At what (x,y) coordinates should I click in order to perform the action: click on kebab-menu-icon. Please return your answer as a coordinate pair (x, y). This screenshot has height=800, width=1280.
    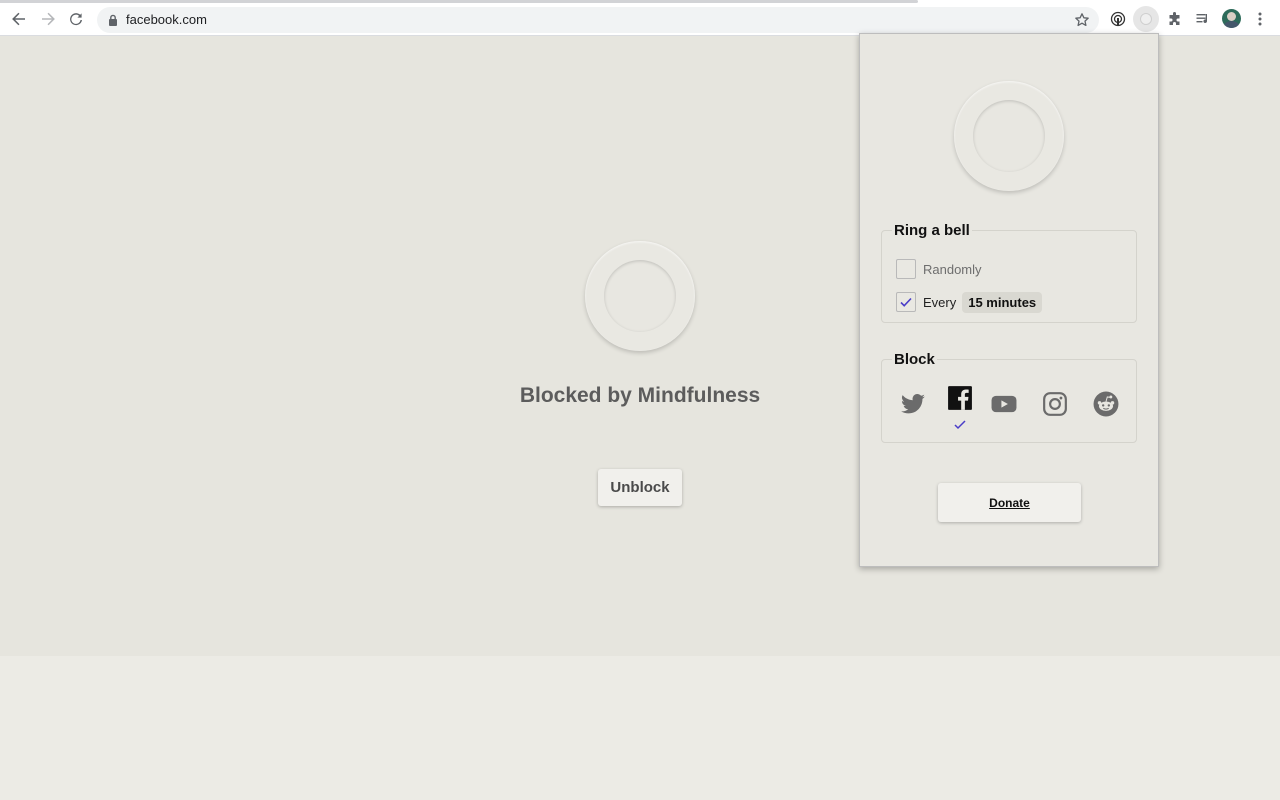
    Looking at the image, I should click on (1260, 19).